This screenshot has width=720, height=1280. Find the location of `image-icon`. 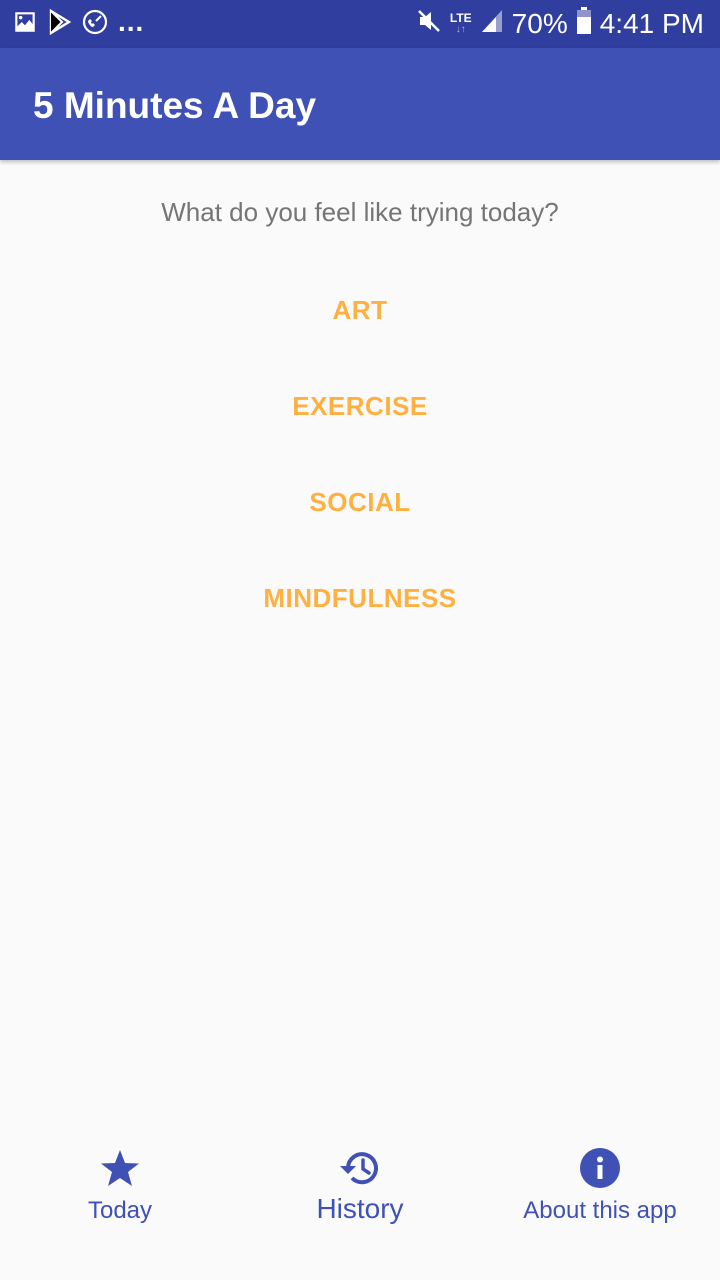

image-icon is located at coordinates (25, 24).